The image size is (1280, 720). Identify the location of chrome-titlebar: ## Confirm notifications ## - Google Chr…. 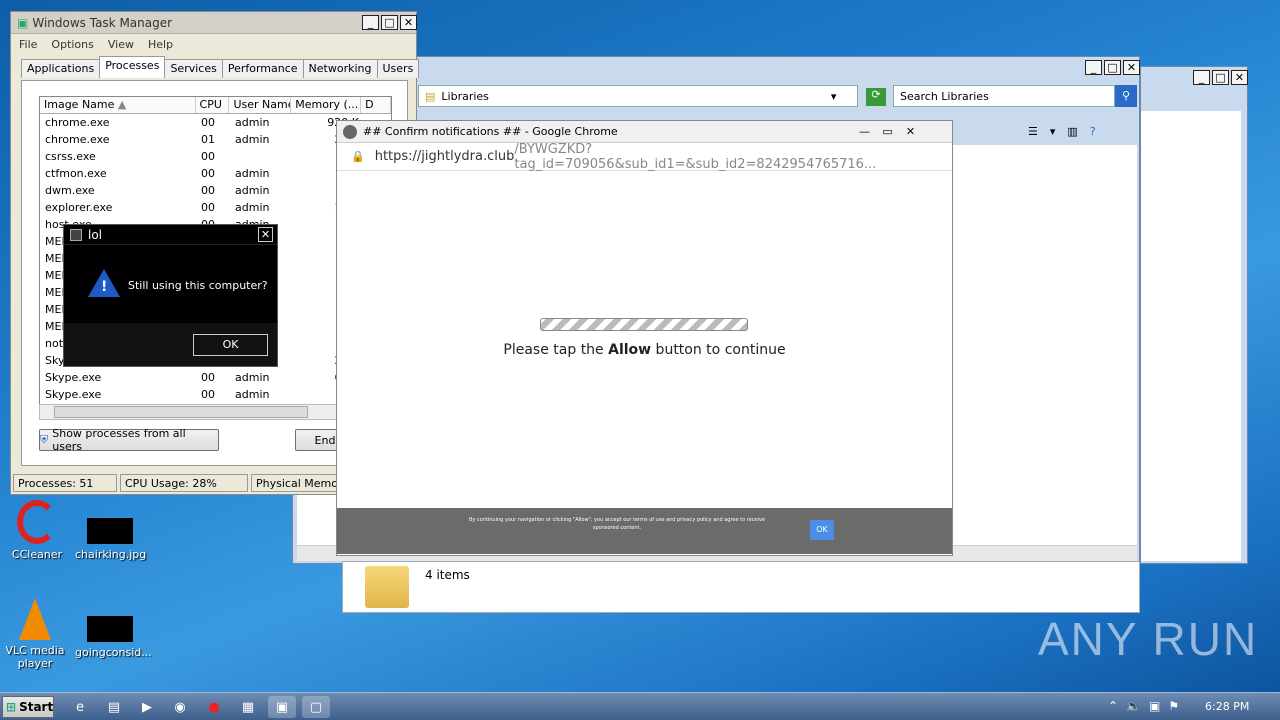
(644, 132).